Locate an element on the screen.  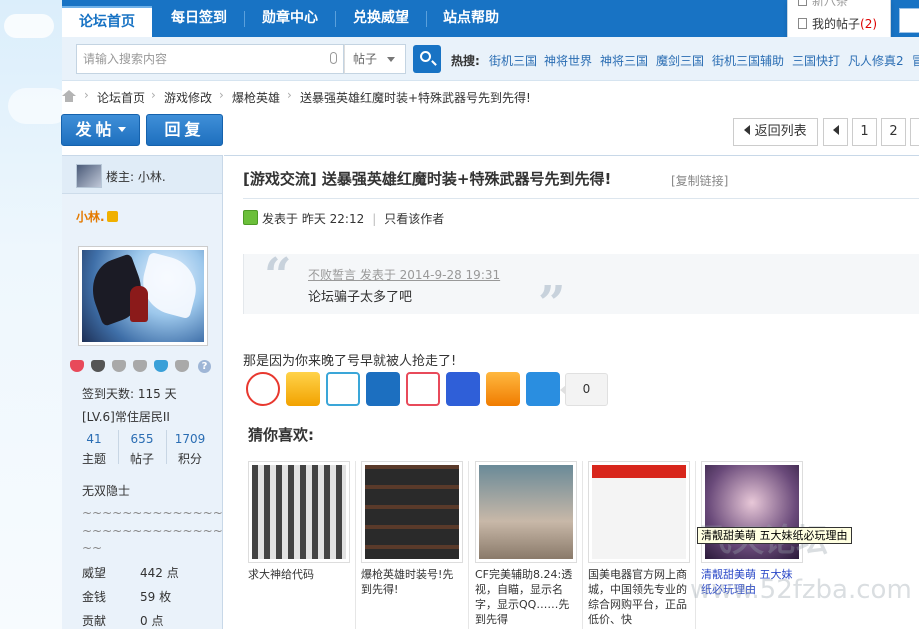
breadcrumb-game-mod: 游戏修改 is located at coordinates (188, 97).